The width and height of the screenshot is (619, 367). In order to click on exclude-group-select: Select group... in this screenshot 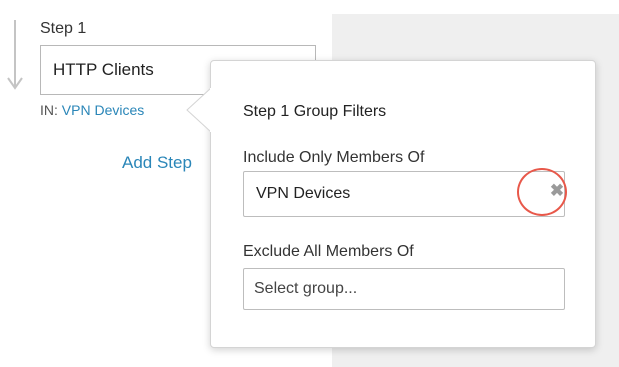, I will do `click(404, 289)`.